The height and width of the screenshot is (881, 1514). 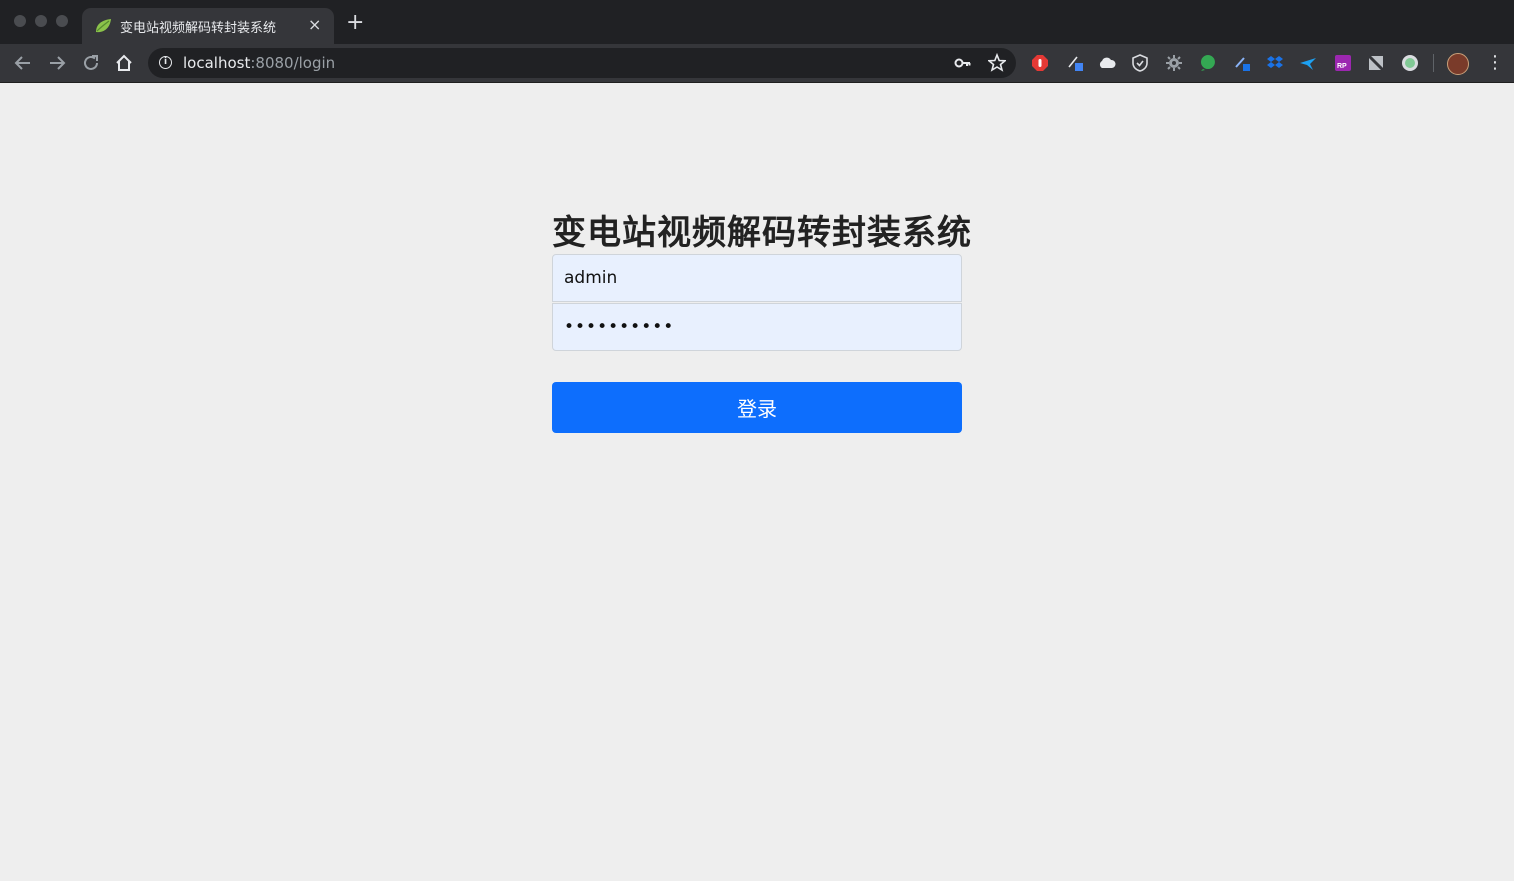 I want to click on login-button: 登录, so click(x=757, y=407).